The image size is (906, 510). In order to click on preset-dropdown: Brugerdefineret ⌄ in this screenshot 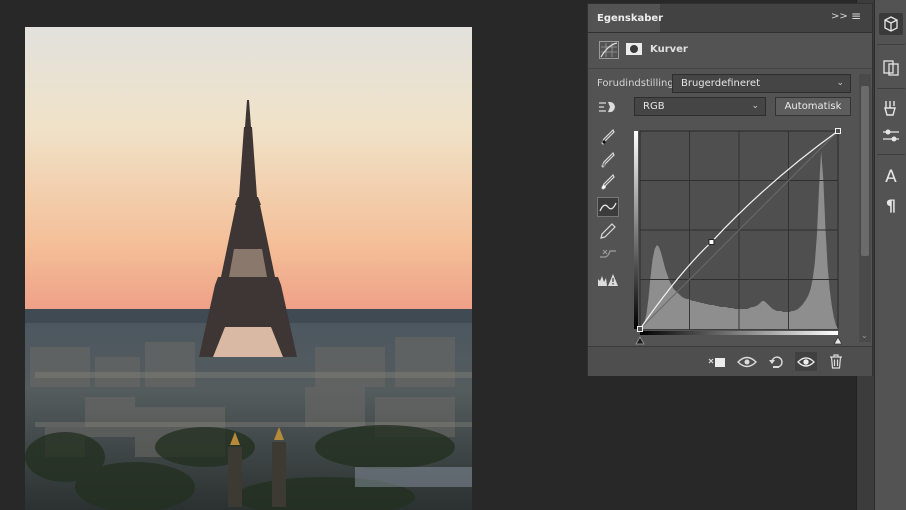, I will do `click(761, 83)`.